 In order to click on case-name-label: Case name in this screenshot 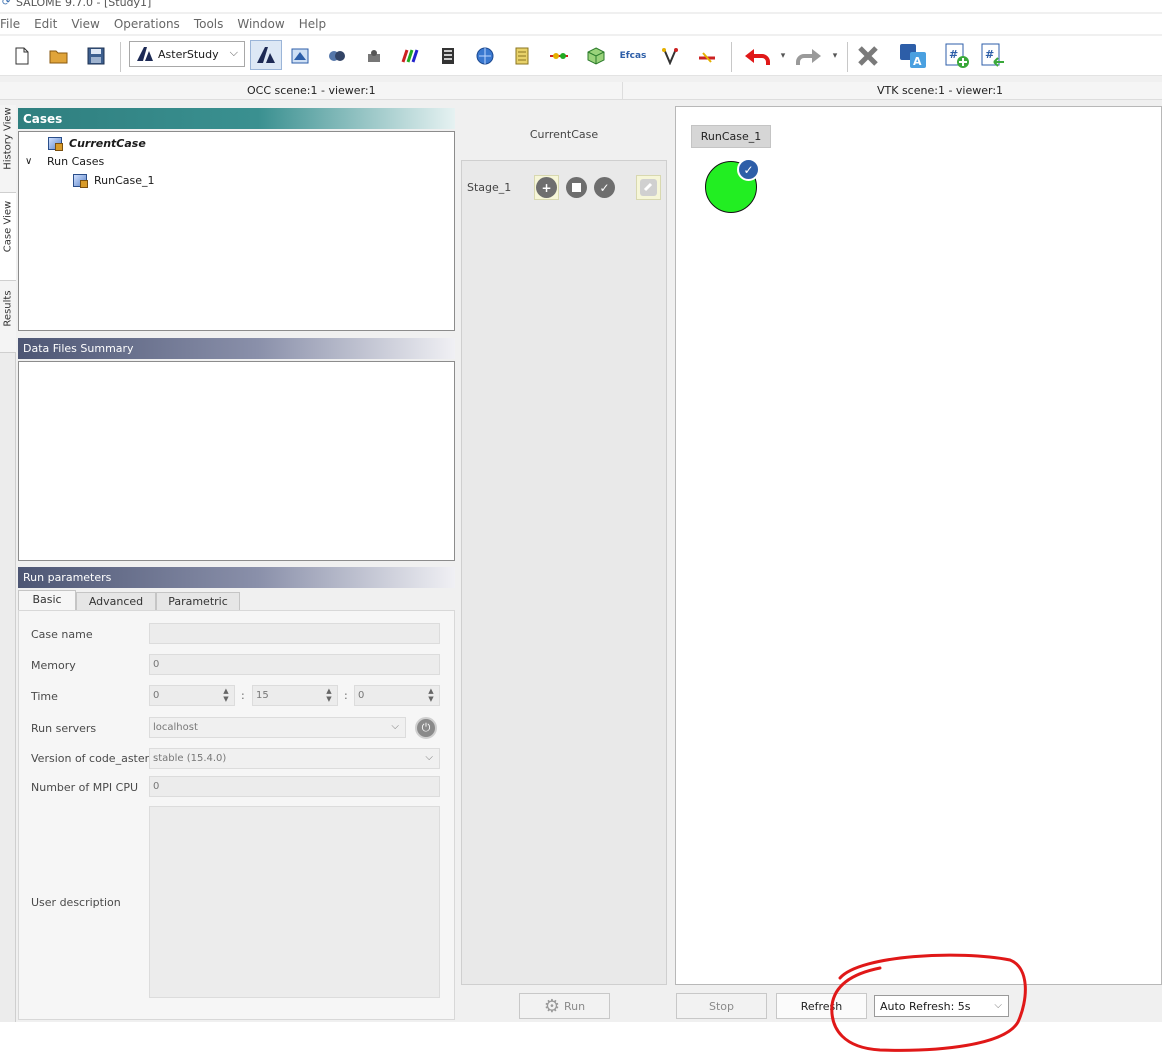, I will do `click(62, 634)`.